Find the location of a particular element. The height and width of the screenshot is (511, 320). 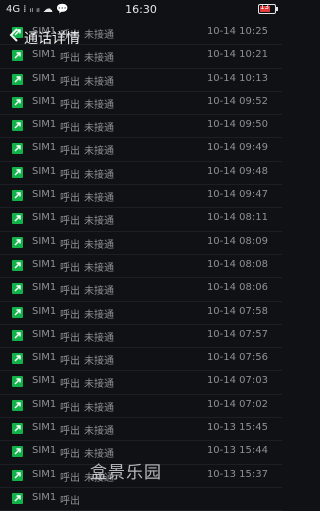

call-time: 10-14 07:56 is located at coordinates (237, 358).